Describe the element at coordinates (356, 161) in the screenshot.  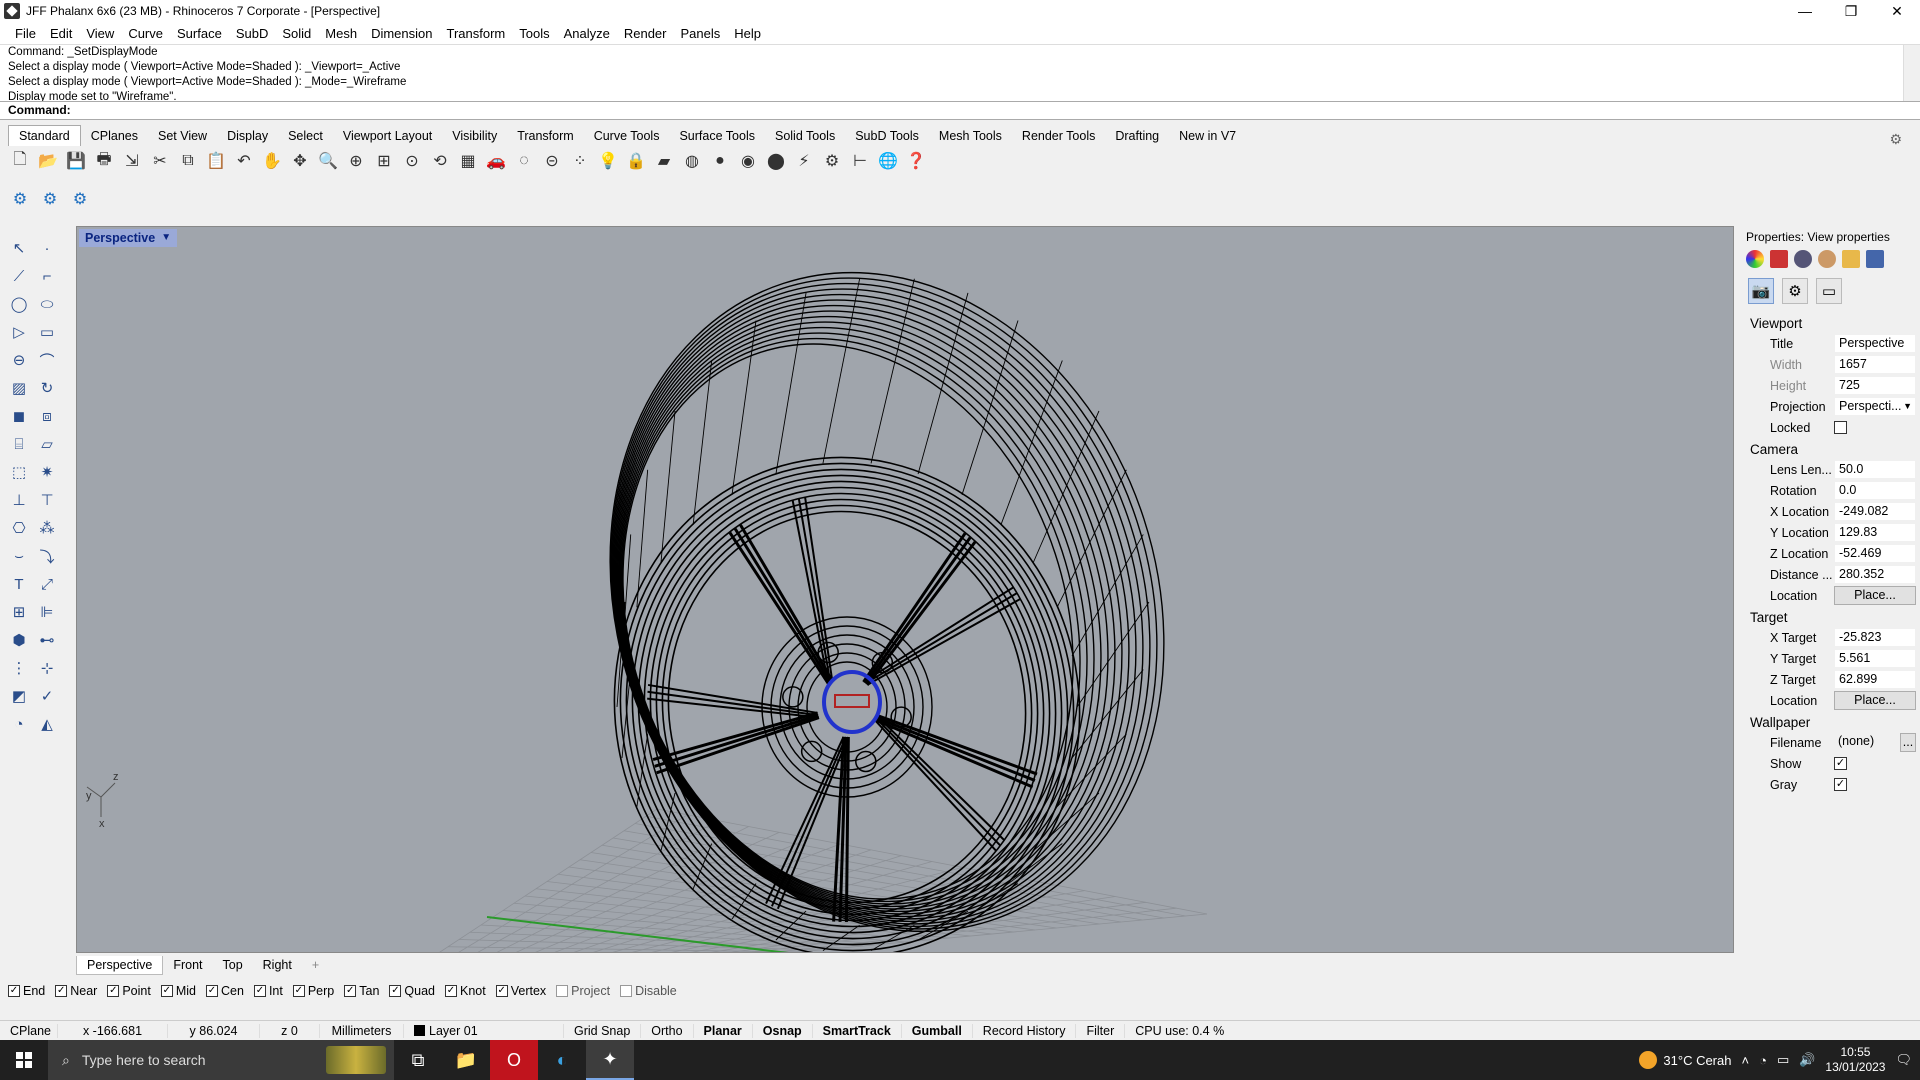
I see `zoom-window-icon: ⊕` at that location.